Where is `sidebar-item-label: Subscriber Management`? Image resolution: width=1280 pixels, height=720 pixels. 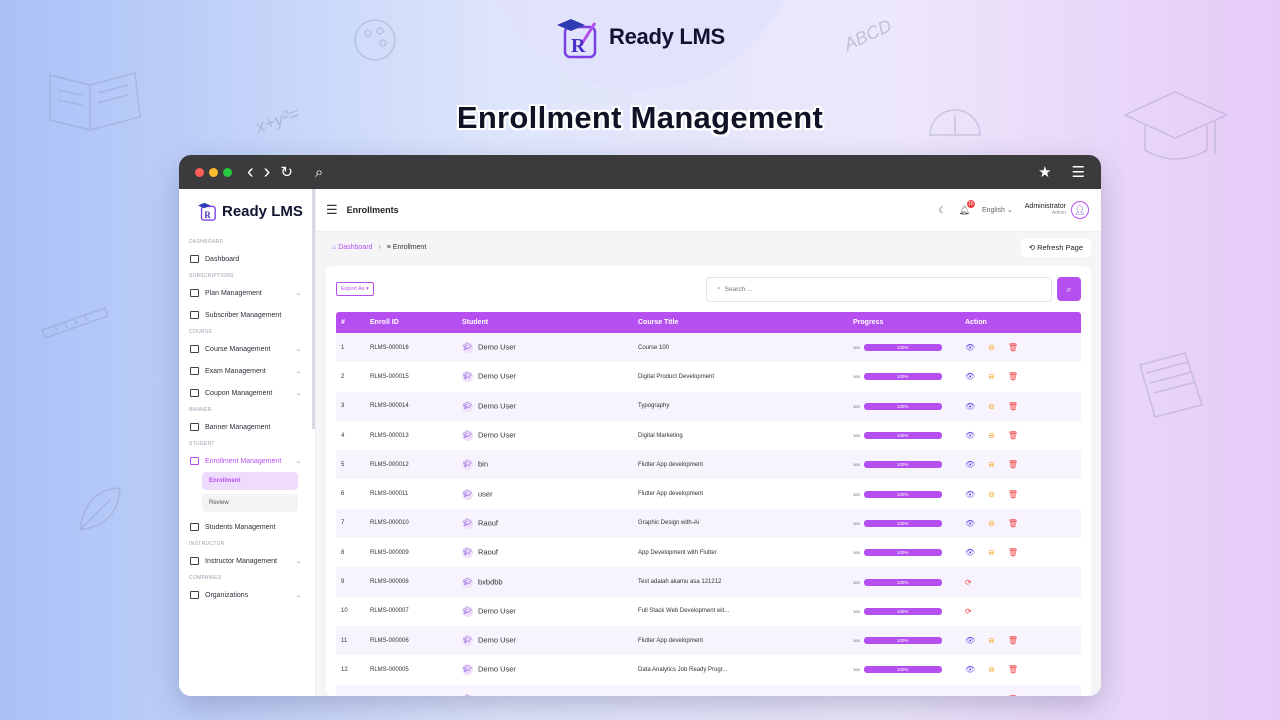 sidebar-item-label: Subscriber Management is located at coordinates (243, 315).